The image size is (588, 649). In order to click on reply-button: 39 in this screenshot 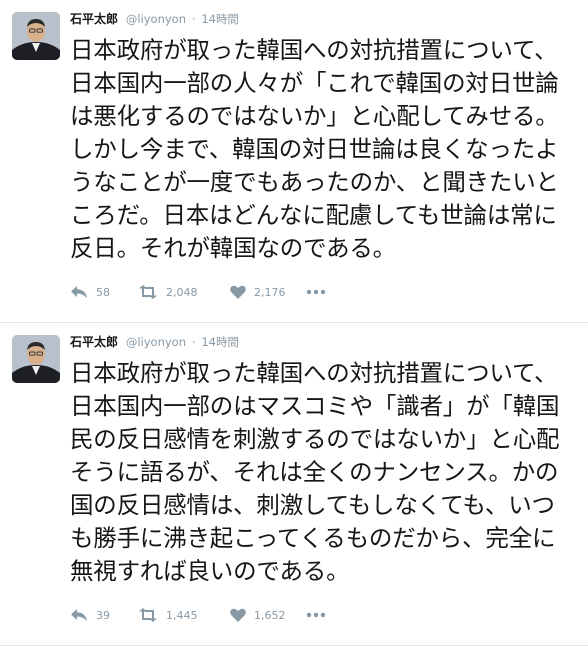, I will do `click(104, 615)`.